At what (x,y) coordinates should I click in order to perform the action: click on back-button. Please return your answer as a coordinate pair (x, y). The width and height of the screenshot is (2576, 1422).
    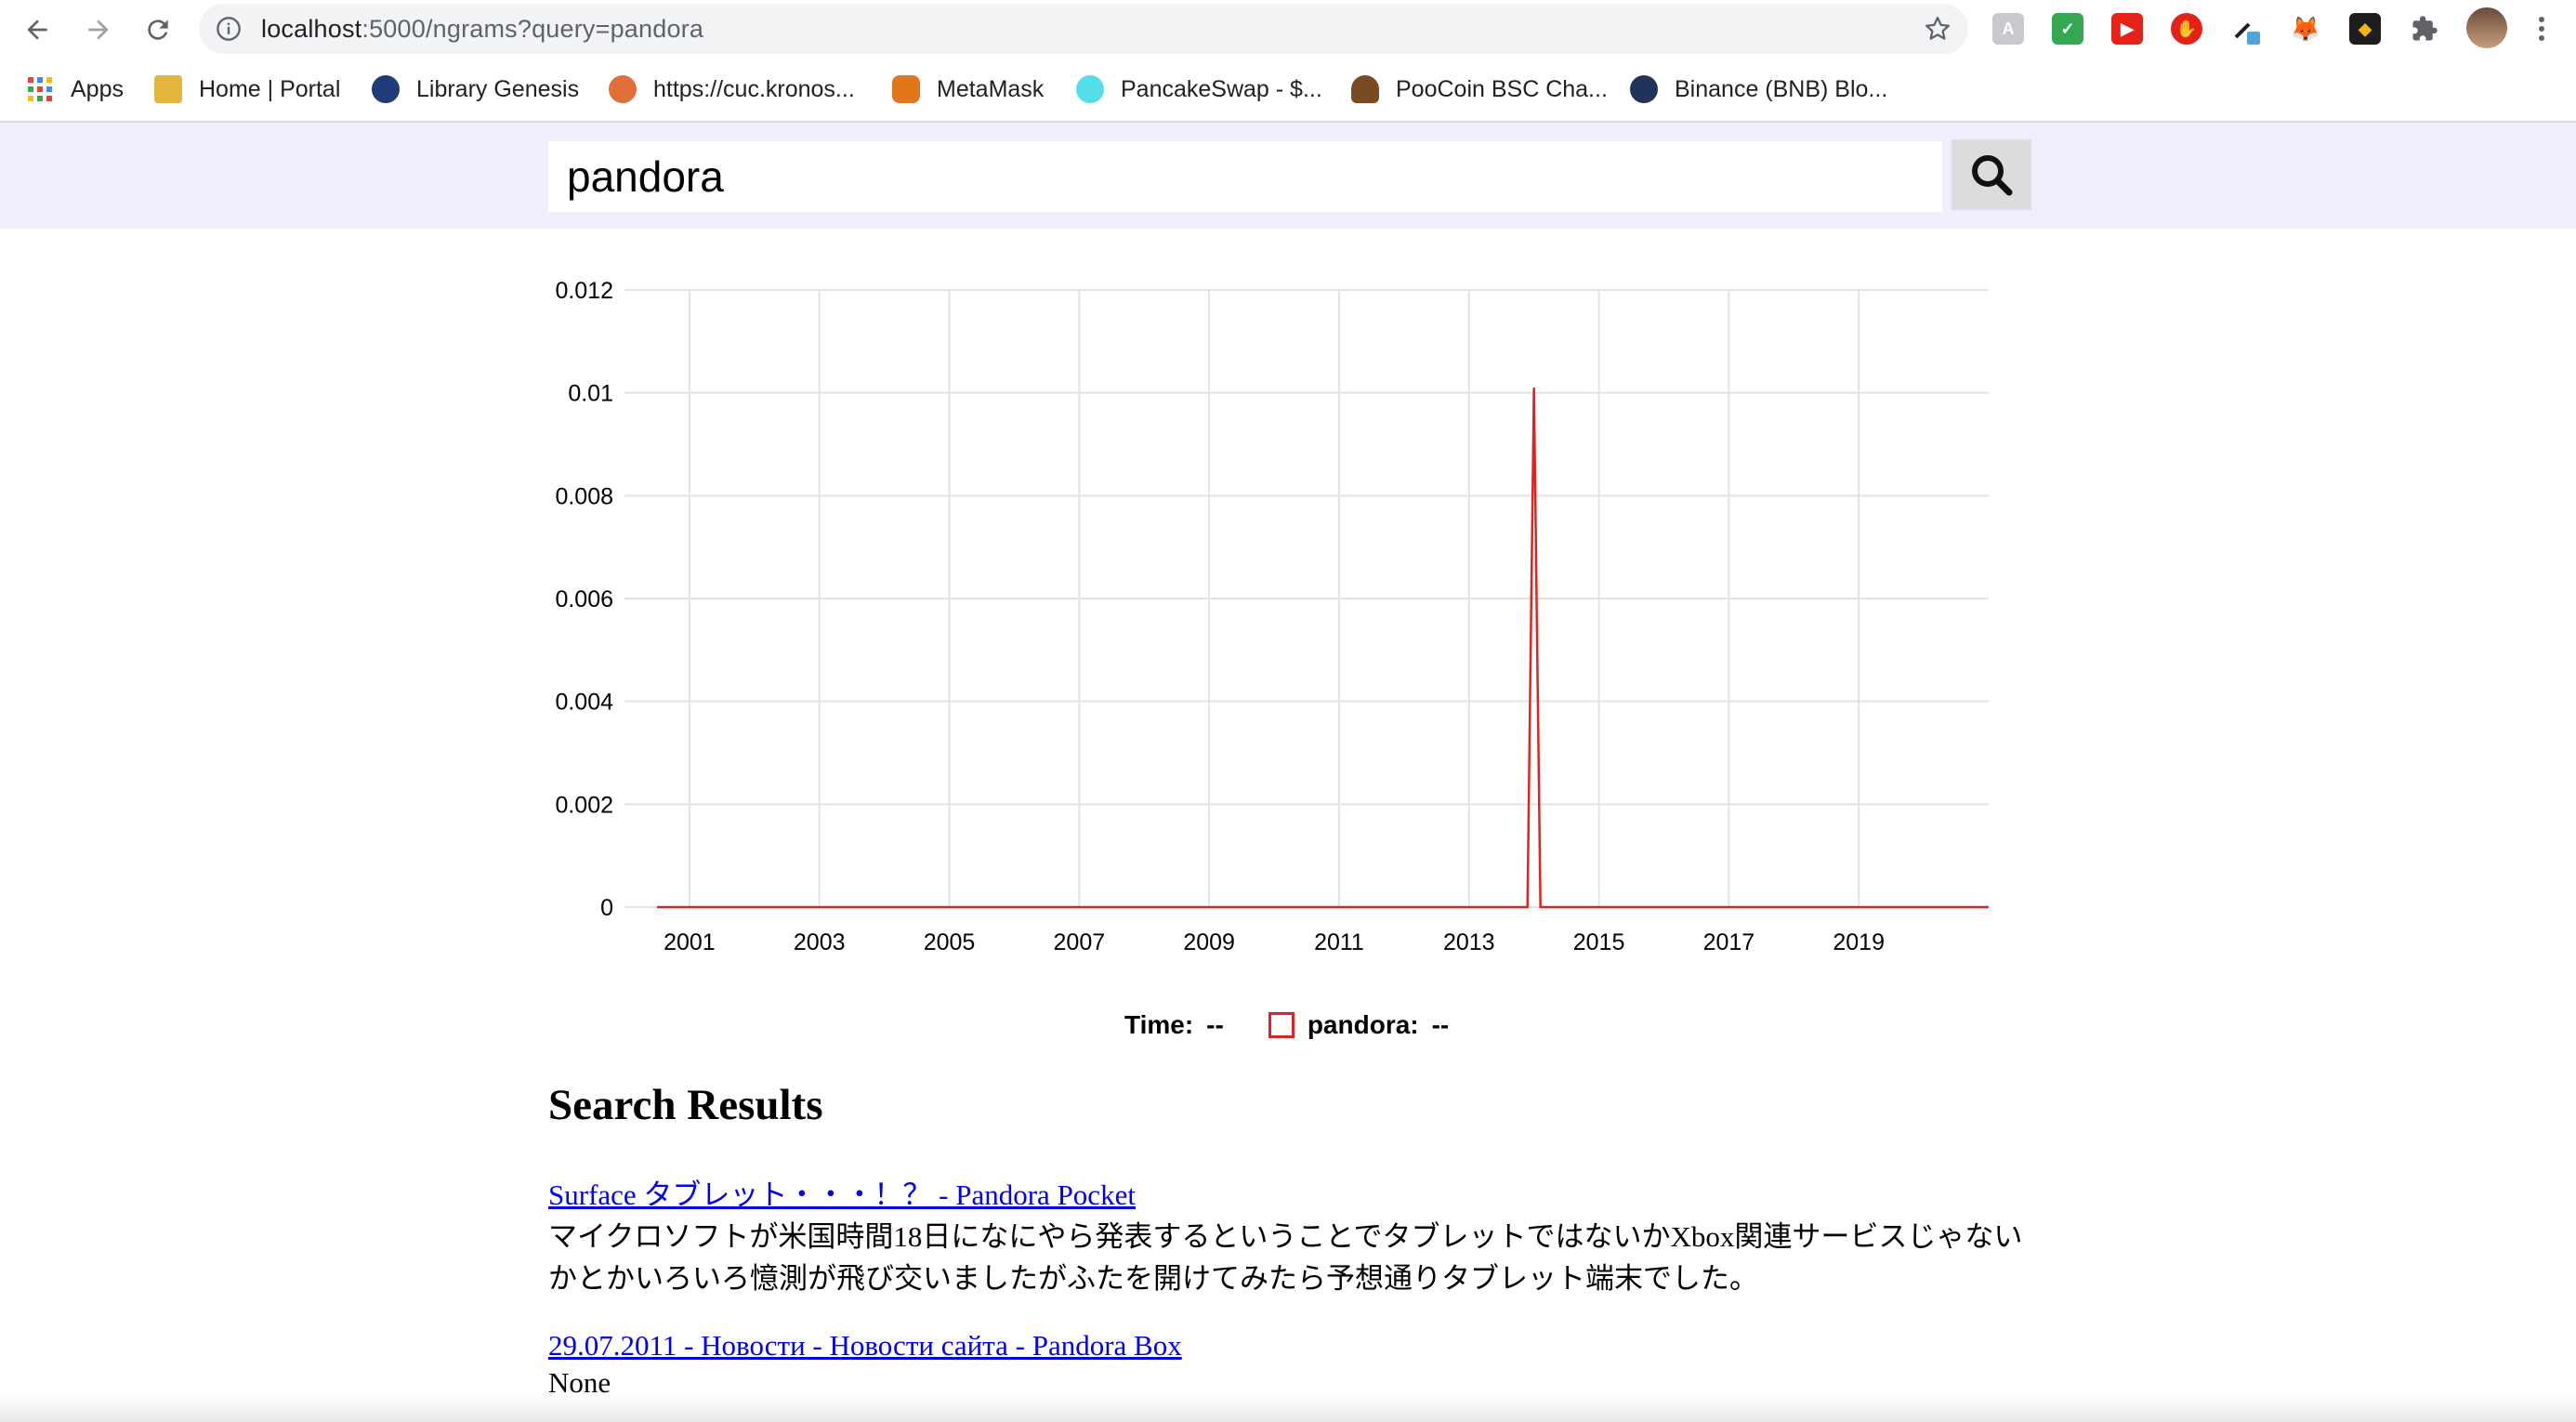
    Looking at the image, I should click on (37, 29).